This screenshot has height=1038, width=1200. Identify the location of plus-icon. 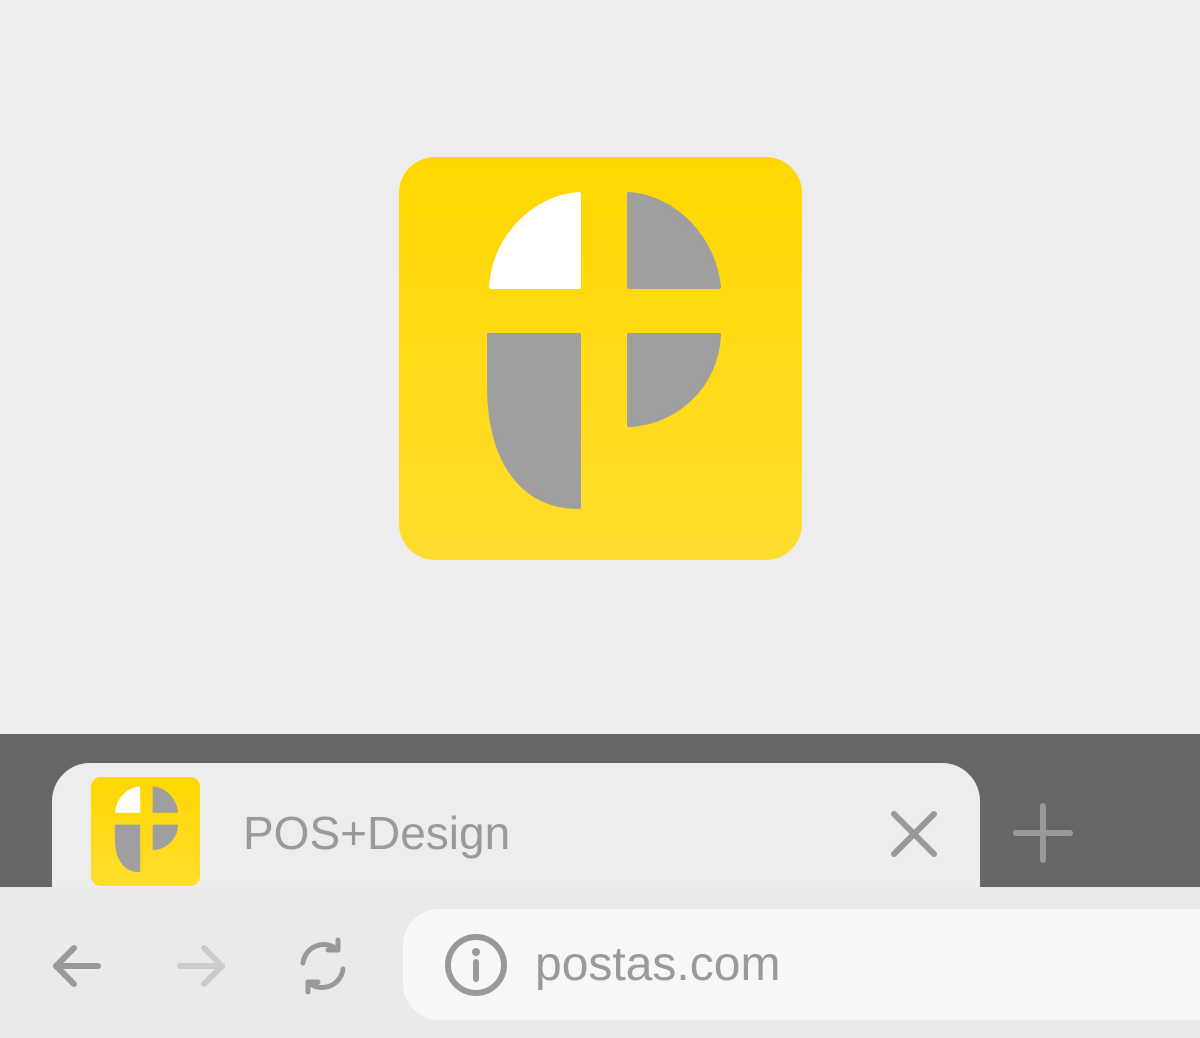
(1043, 833).